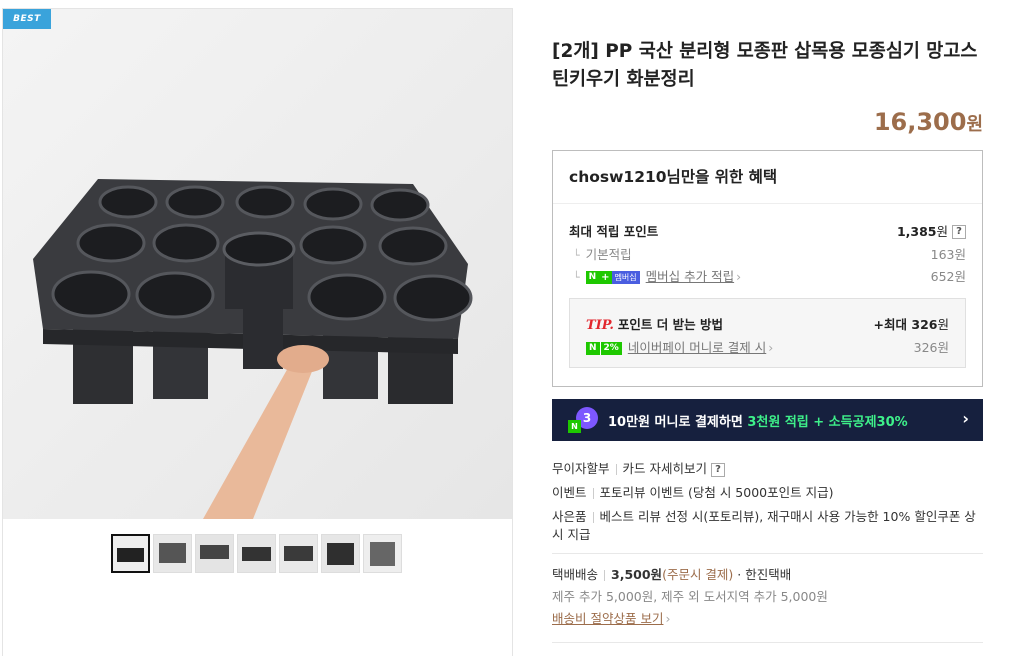 This screenshot has height=656, width=1023. Describe the element at coordinates (920, 122) in the screenshot. I see `price-value: 16,300` at that location.